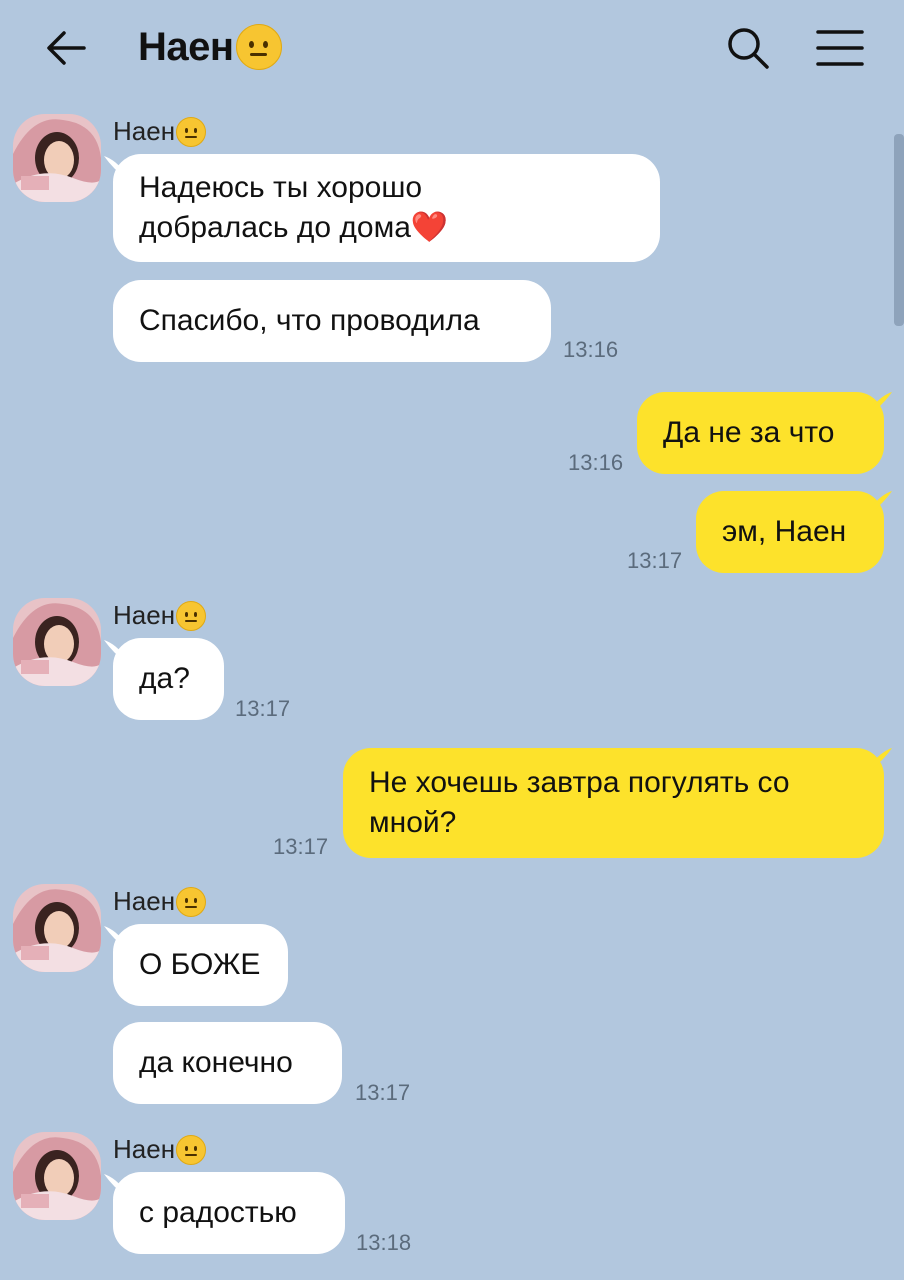 Image resolution: width=904 pixels, height=1280 pixels. I want to click on message-text: да?, so click(164, 678).